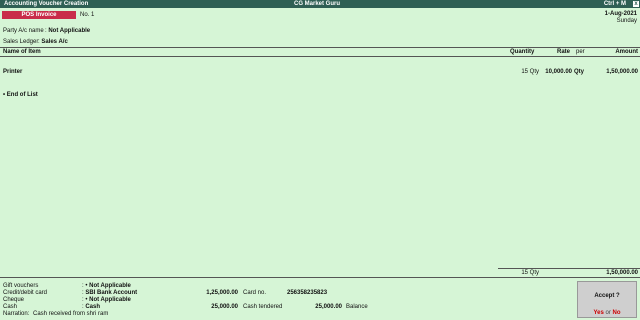 This screenshot has width=640, height=320. I want to click on card-no-label: Card no., so click(255, 293).